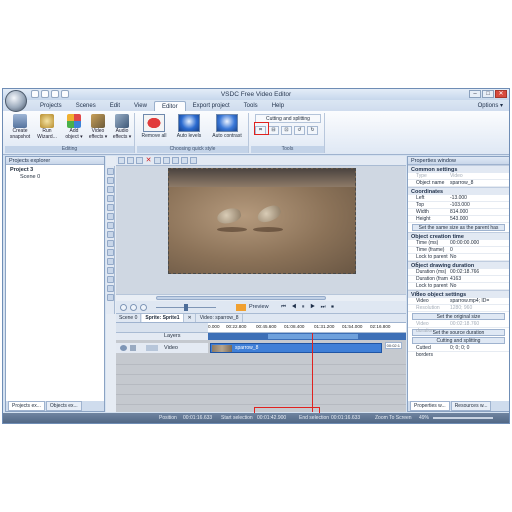 The width and height of the screenshot is (512, 512). What do you see at coordinates (169, 106) in the screenshot?
I see `menu-editor: Editor` at bounding box center [169, 106].